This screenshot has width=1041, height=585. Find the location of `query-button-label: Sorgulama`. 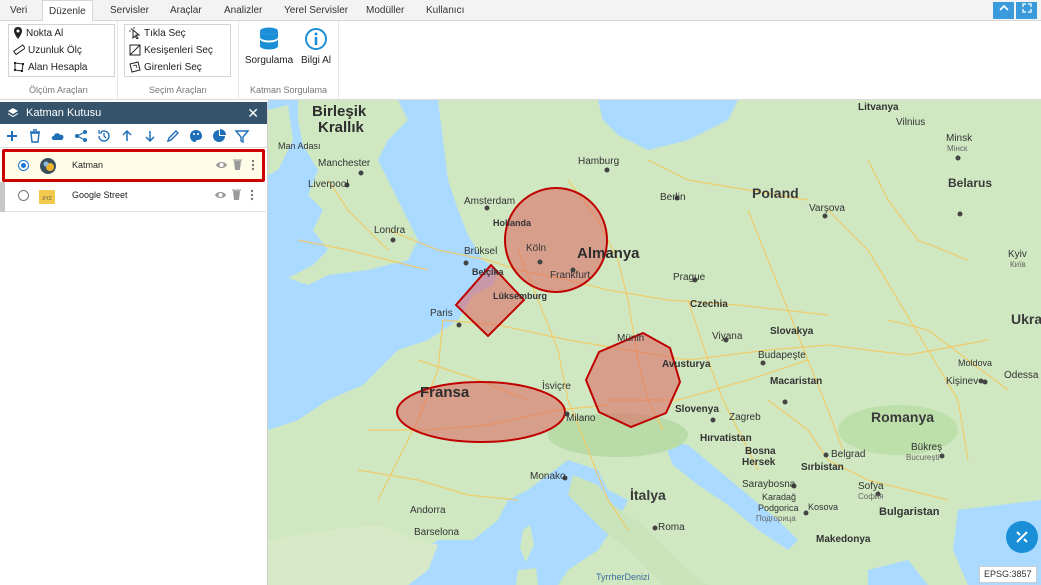

query-button-label: Sorgulama is located at coordinates (269, 60).